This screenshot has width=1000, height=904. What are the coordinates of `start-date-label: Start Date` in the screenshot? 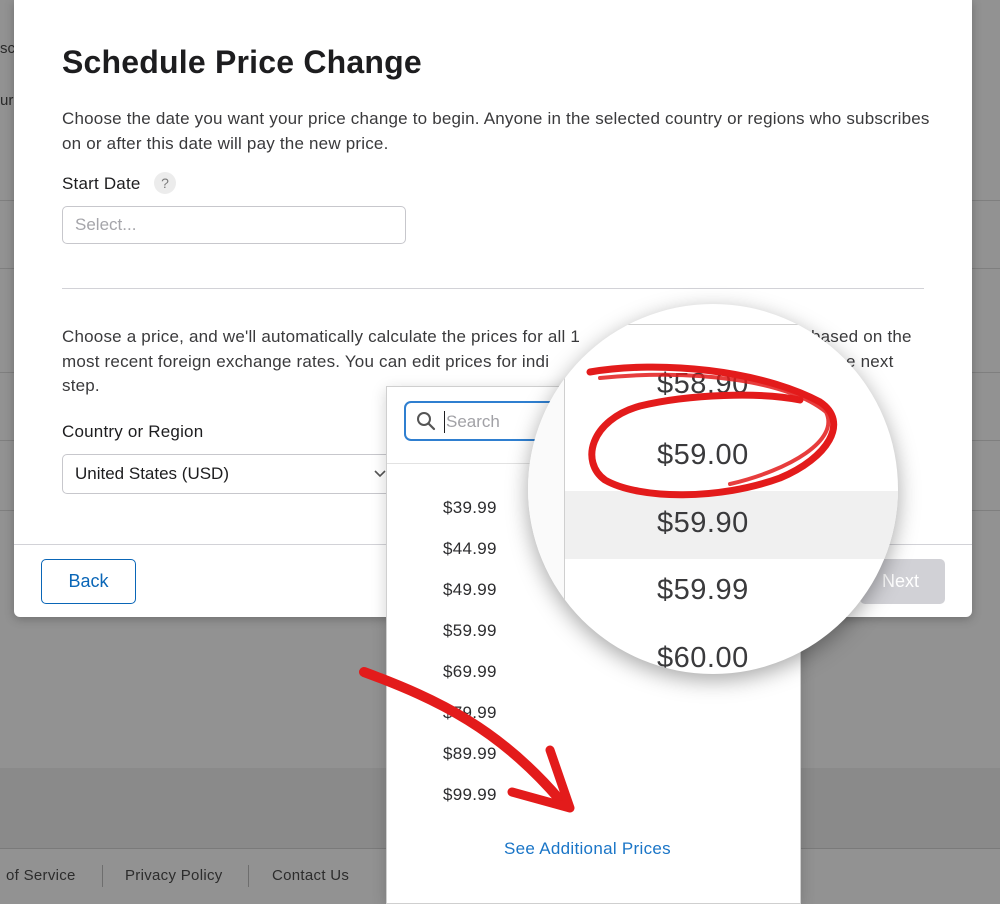 It's located at (101, 183).